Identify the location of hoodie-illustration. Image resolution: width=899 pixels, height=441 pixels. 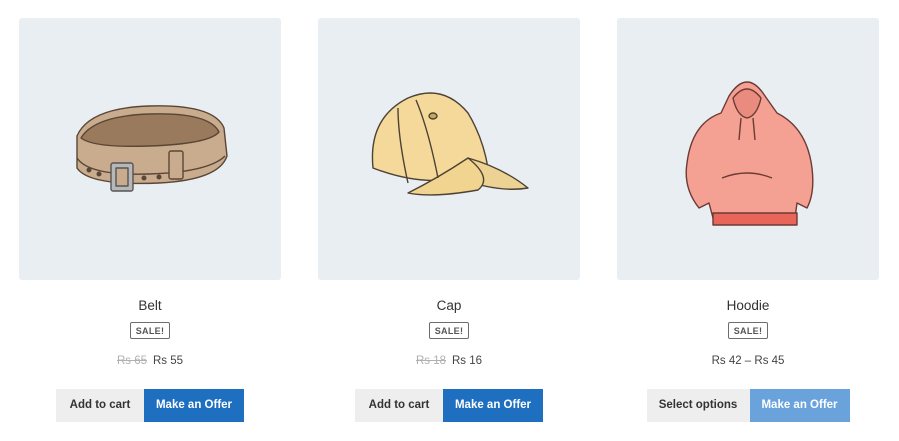
(749, 153).